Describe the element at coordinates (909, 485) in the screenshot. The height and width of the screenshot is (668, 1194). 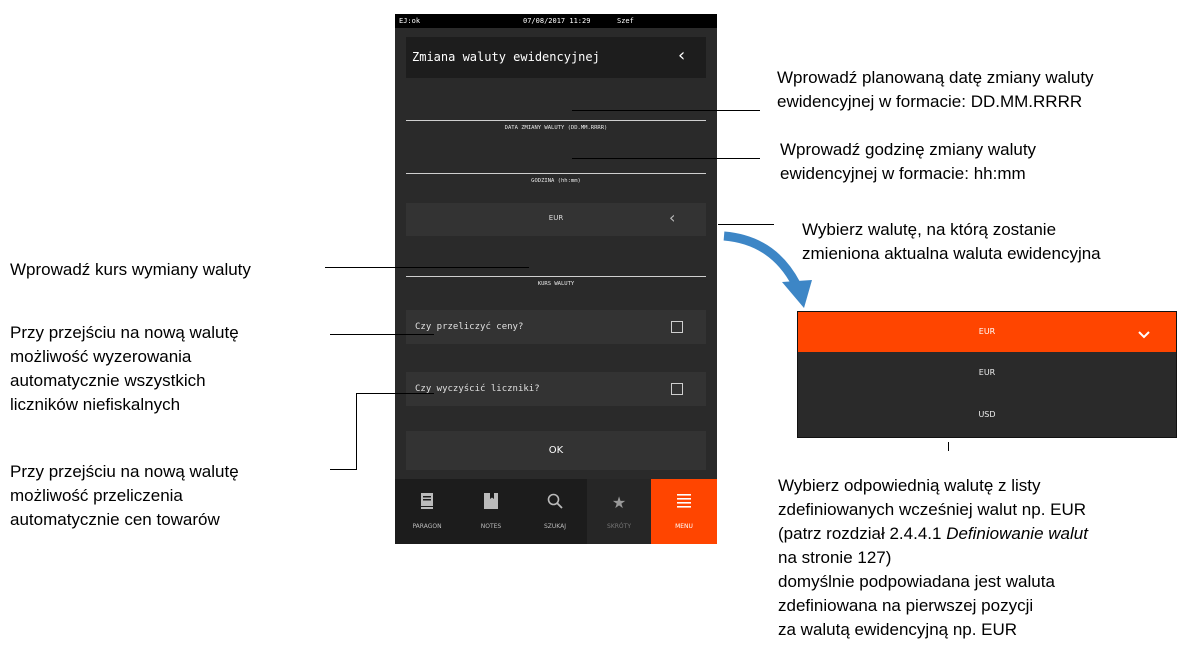
I see `annotation-list-line: Wybierz odpowiednią walutę z listy` at that location.